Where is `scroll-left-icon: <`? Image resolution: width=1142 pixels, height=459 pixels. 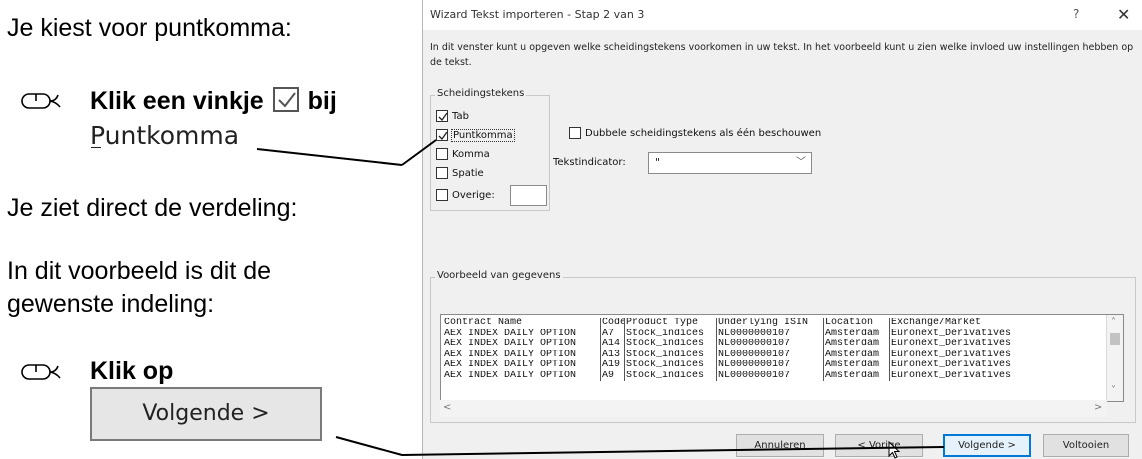 scroll-left-icon: < is located at coordinates (447, 407).